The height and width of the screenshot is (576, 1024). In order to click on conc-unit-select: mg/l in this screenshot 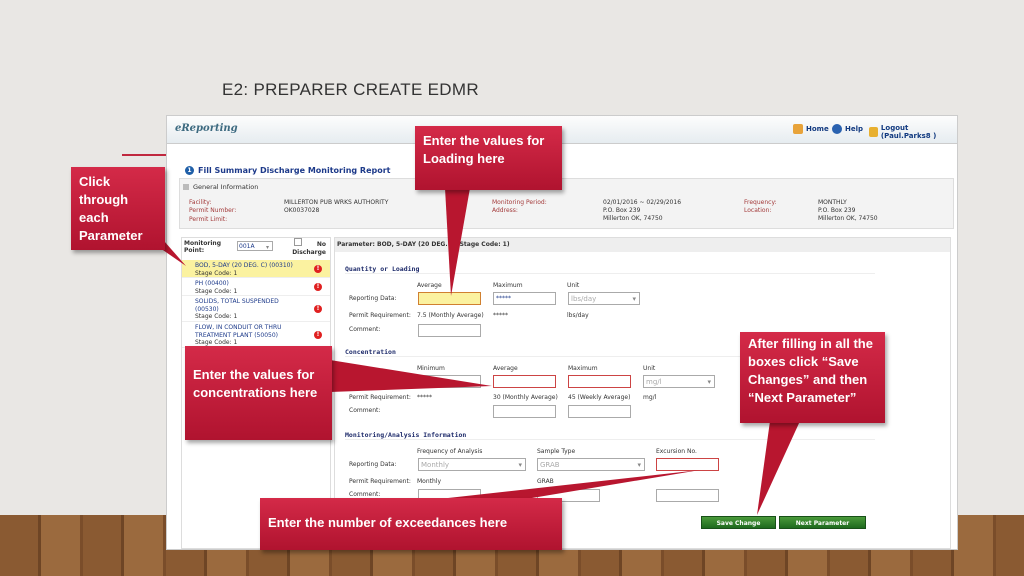, I will do `click(679, 381)`.